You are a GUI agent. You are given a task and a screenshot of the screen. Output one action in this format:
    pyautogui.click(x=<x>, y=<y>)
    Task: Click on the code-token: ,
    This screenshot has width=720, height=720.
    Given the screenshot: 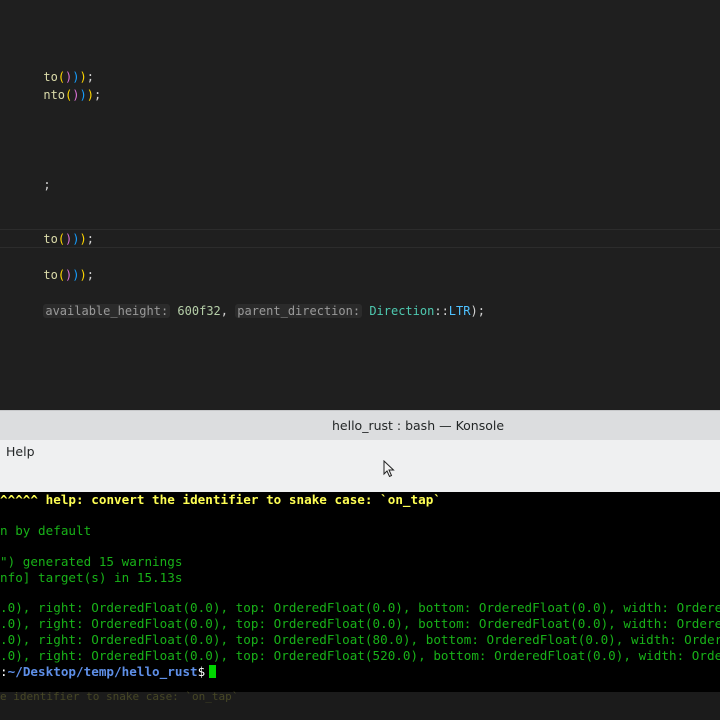 What is the action you would take?
    pyautogui.click(x=224, y=311)
    